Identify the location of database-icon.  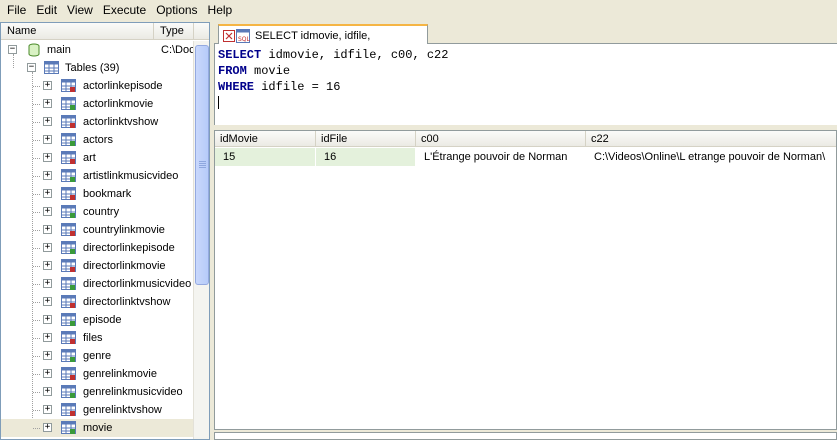
(34, 50).